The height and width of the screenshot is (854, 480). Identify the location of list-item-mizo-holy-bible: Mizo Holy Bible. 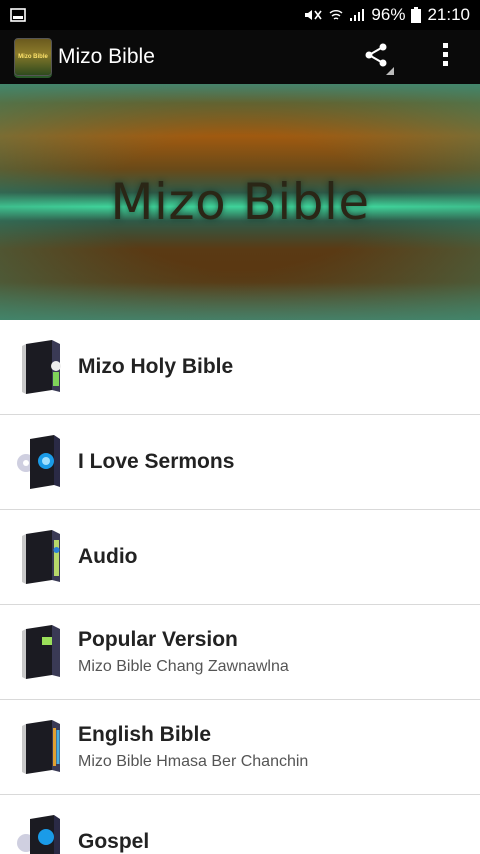
(240, 367).